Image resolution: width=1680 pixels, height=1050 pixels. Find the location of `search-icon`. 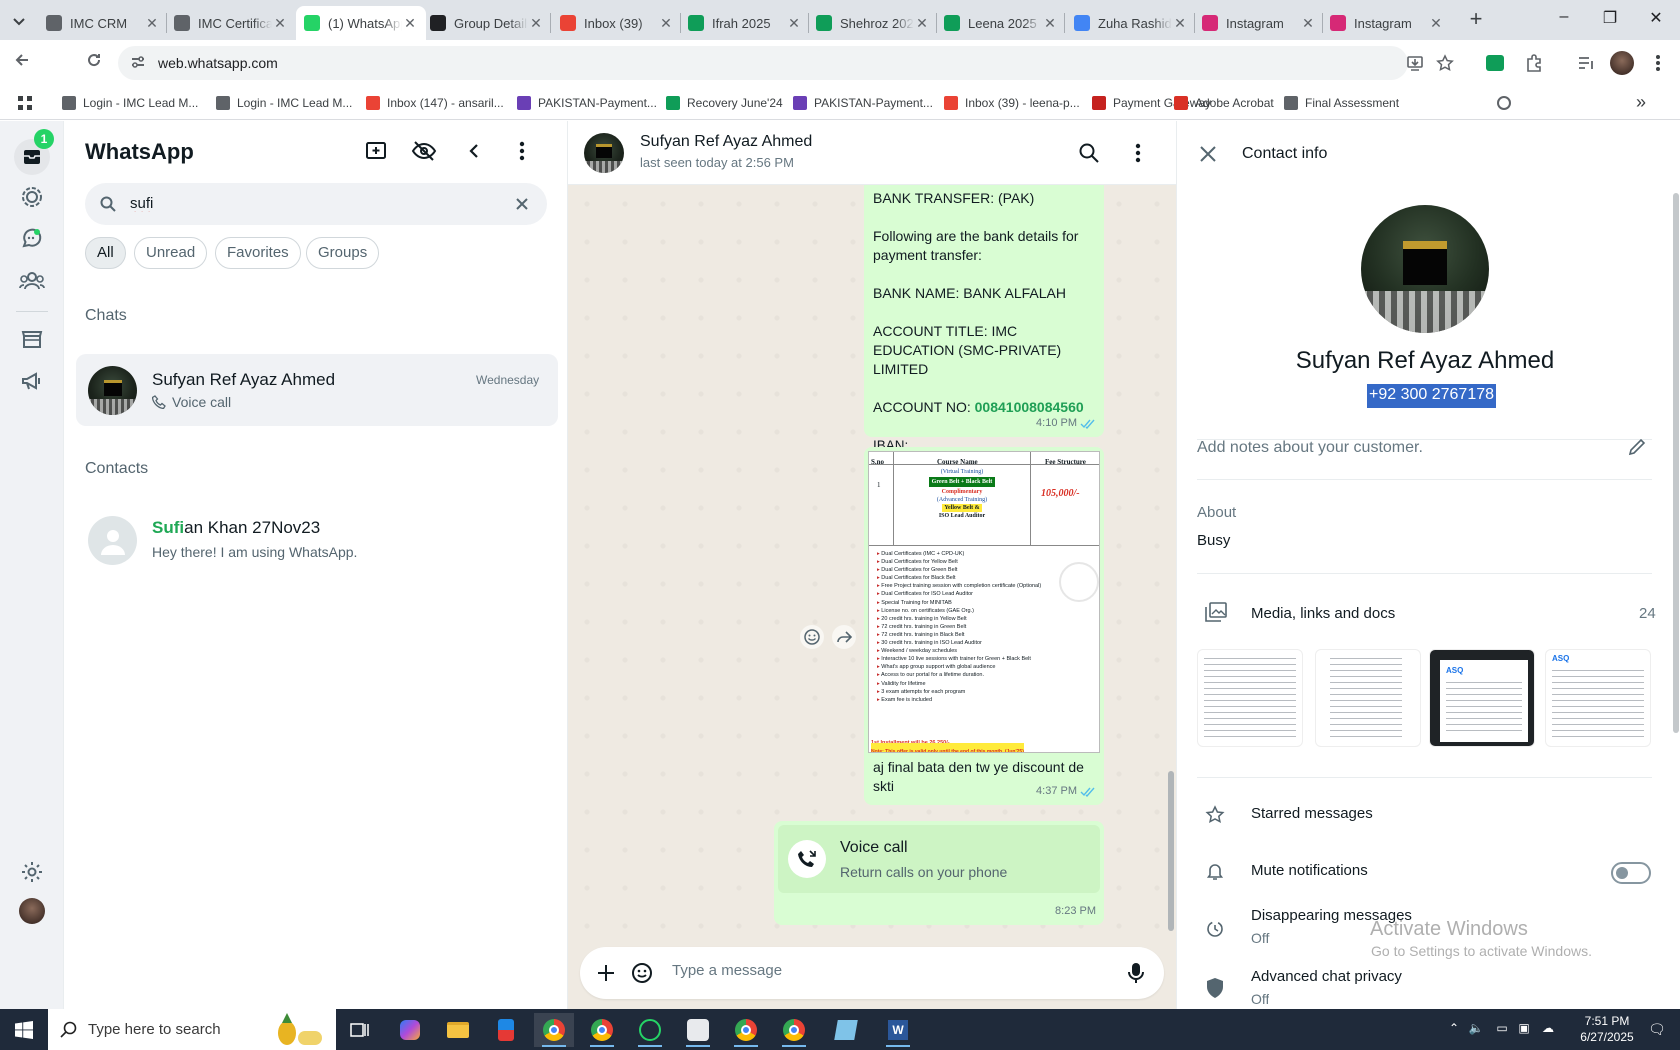

search-icon is located at coordinates (1089, 153).